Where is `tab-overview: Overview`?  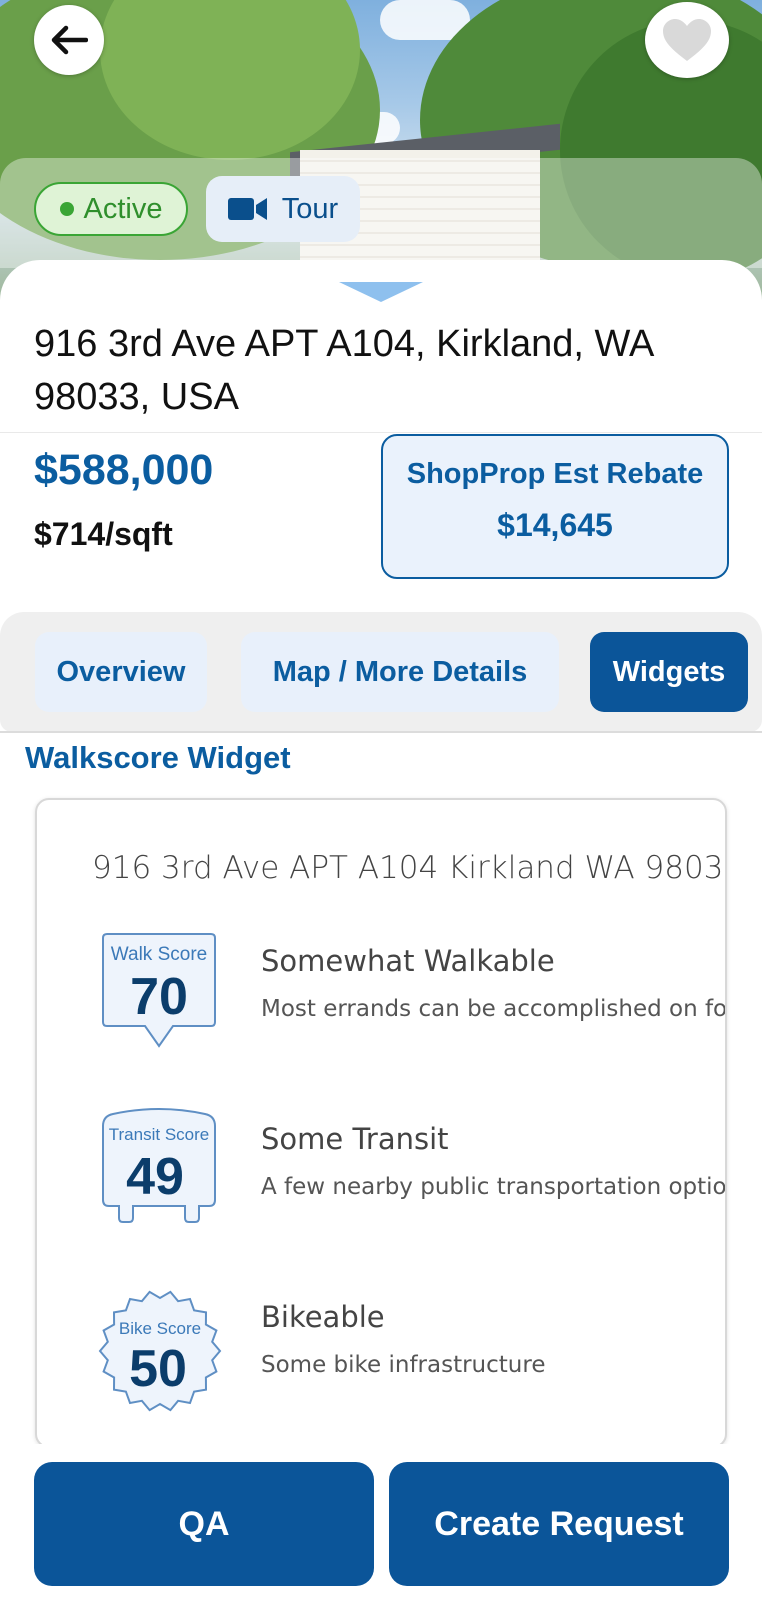 tab-overview: Overview is located at coordinates (121, 672).